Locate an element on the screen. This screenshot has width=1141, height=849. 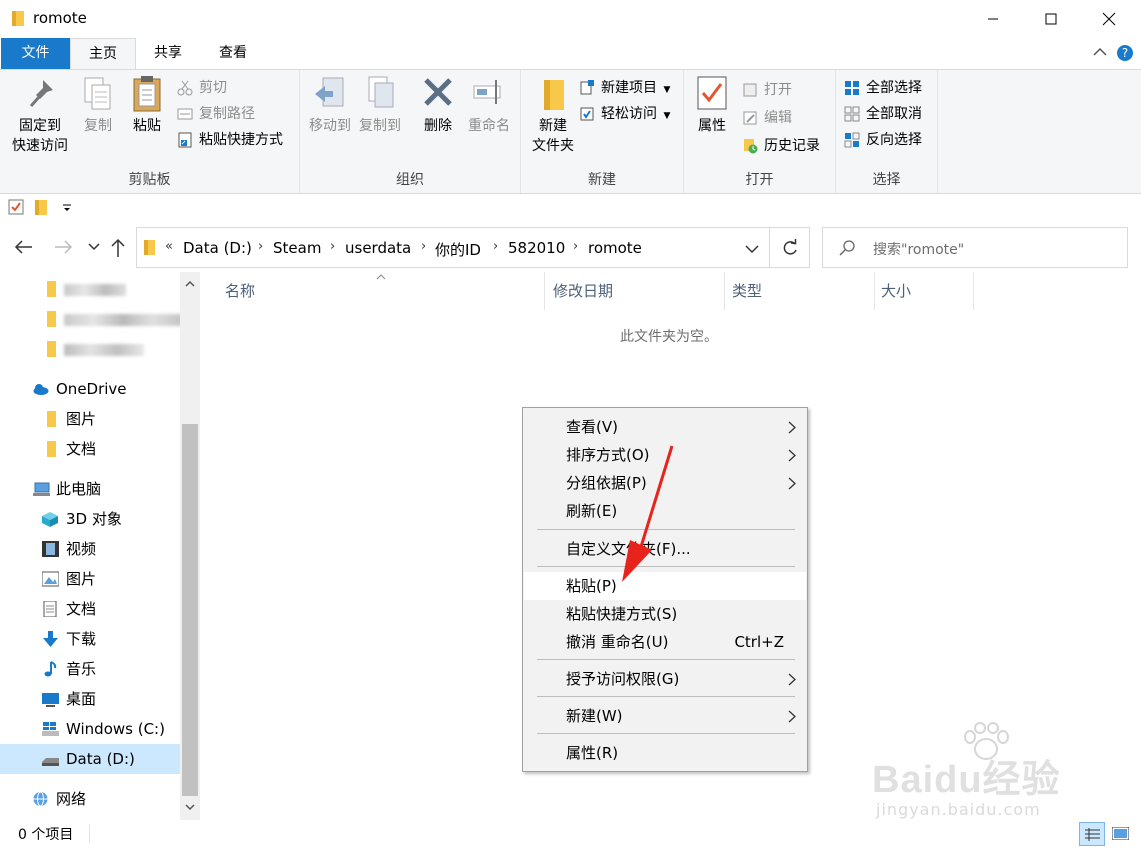
new-folder-button: 新建 文件夹 is located at coordinates (553, 115).